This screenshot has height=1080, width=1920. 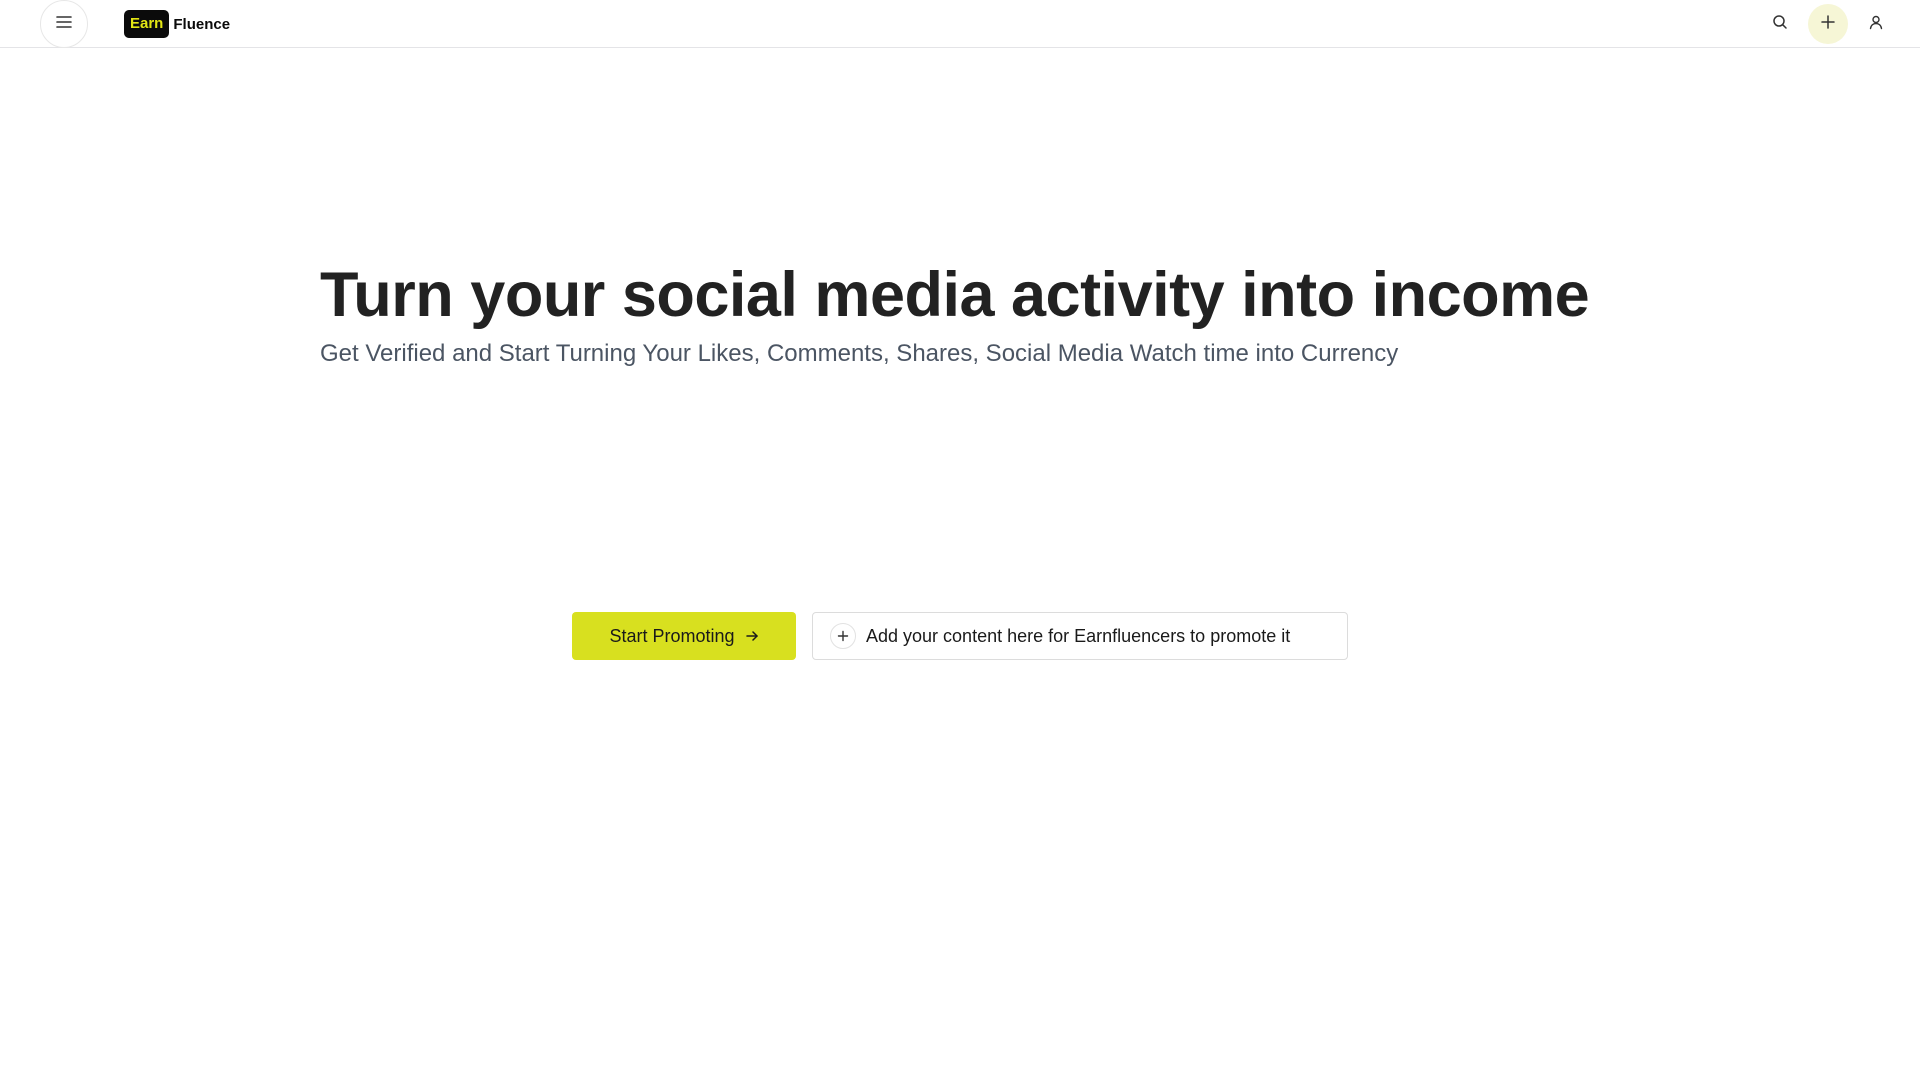 I want to click on search-button, so click(x=1780, y=24).